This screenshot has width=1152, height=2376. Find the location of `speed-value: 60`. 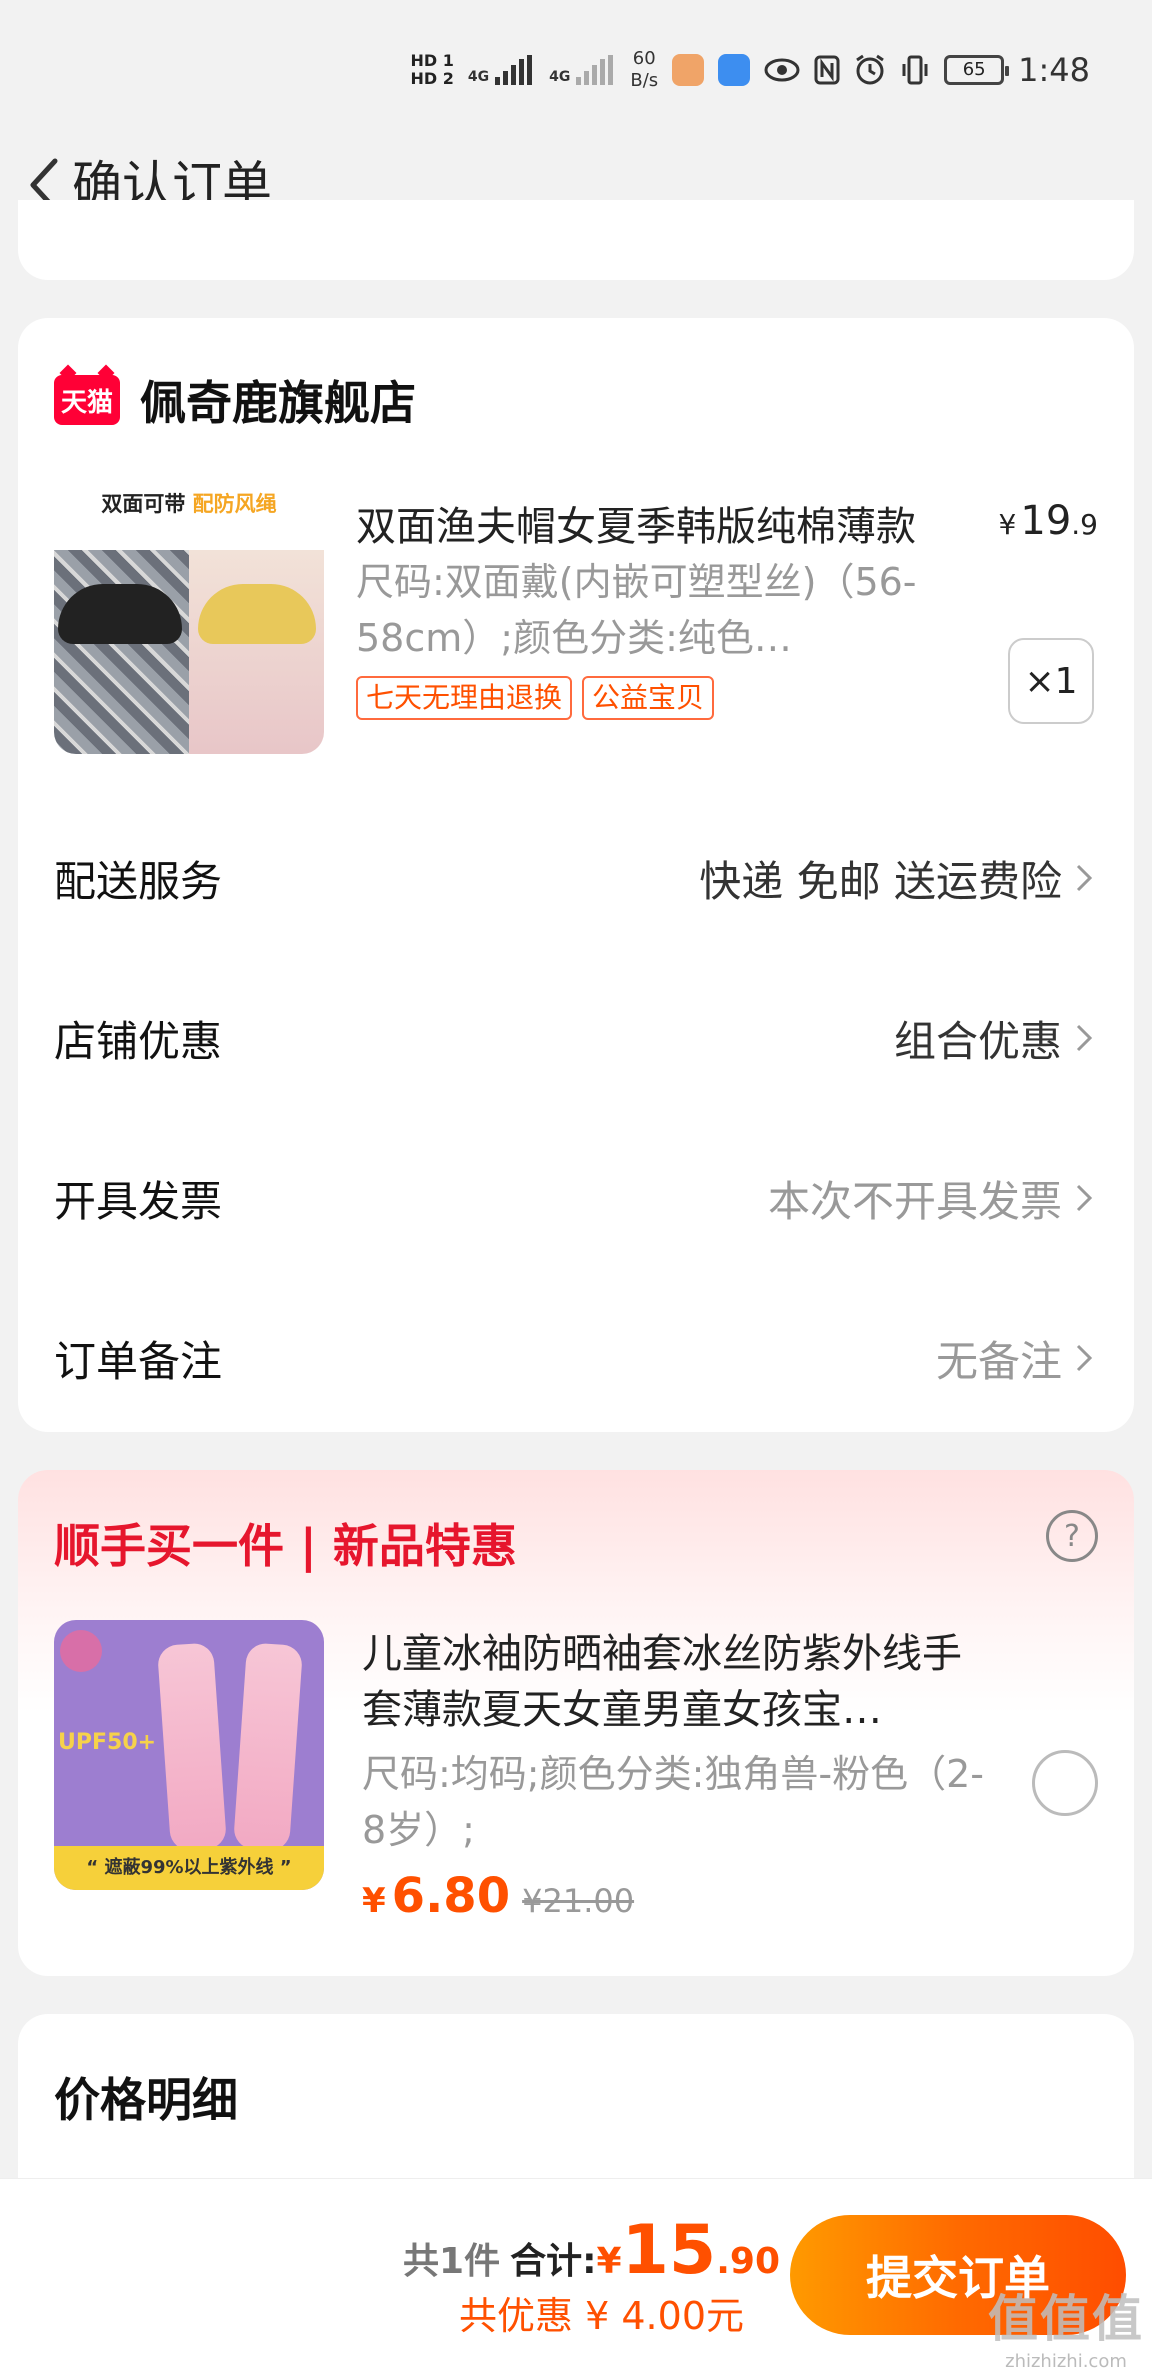

speed-value: 60 is located at coordinates (644, 58).